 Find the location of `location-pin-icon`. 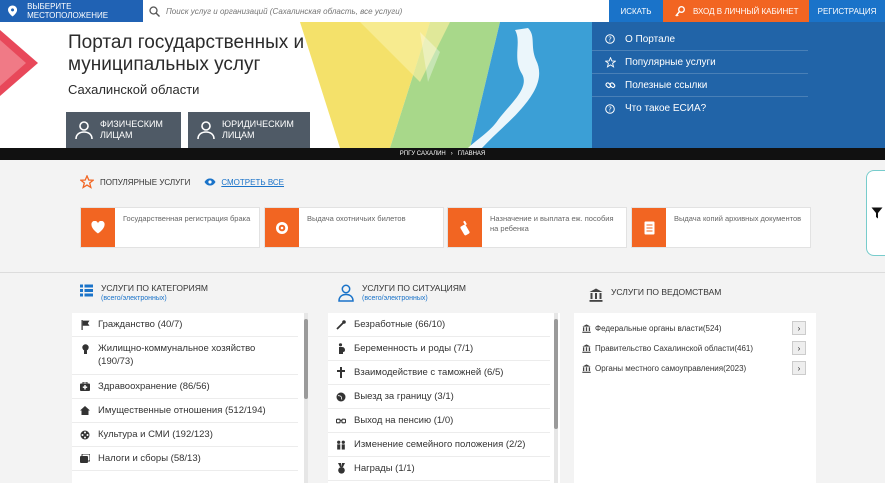

location-pin-icon is located at coordinates (13, 11).